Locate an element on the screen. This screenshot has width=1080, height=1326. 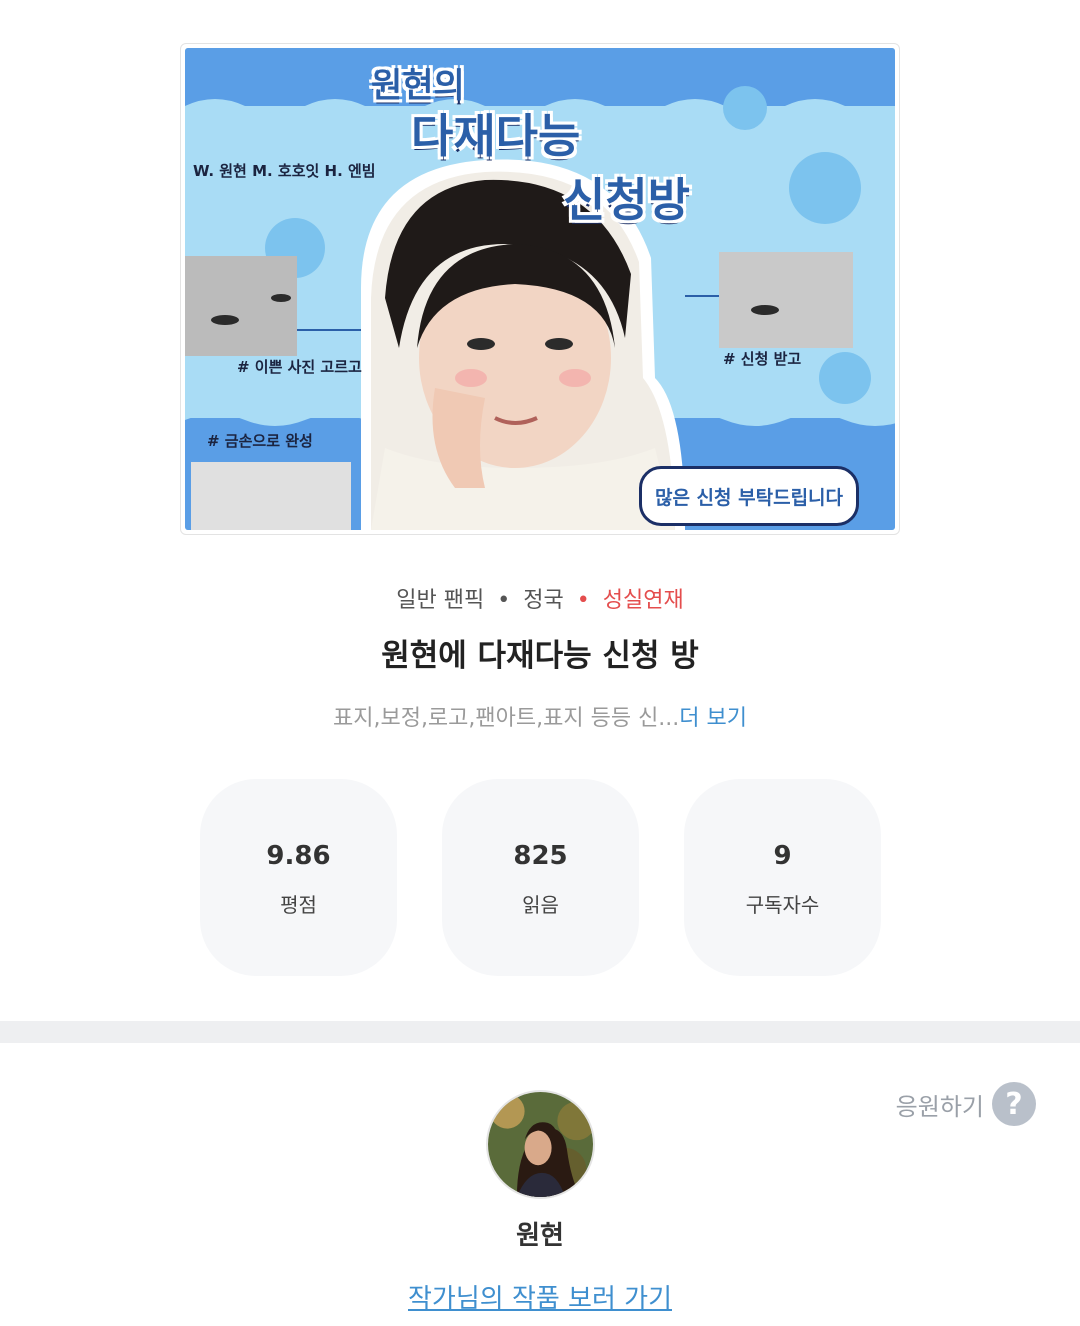
author-avatar-image is located at coordinates (540, 1144).